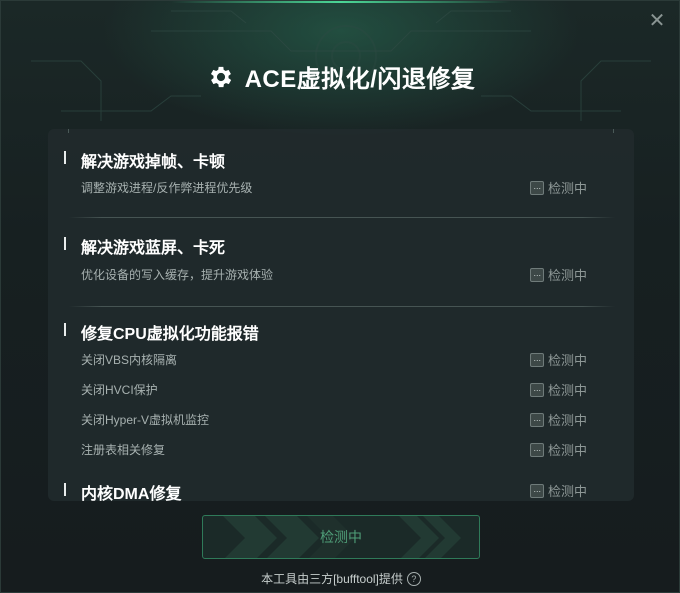  What do you see at coordinates (220, 76) in the screenshot?
I see `gear-icon` at bounding box center [220, 76].